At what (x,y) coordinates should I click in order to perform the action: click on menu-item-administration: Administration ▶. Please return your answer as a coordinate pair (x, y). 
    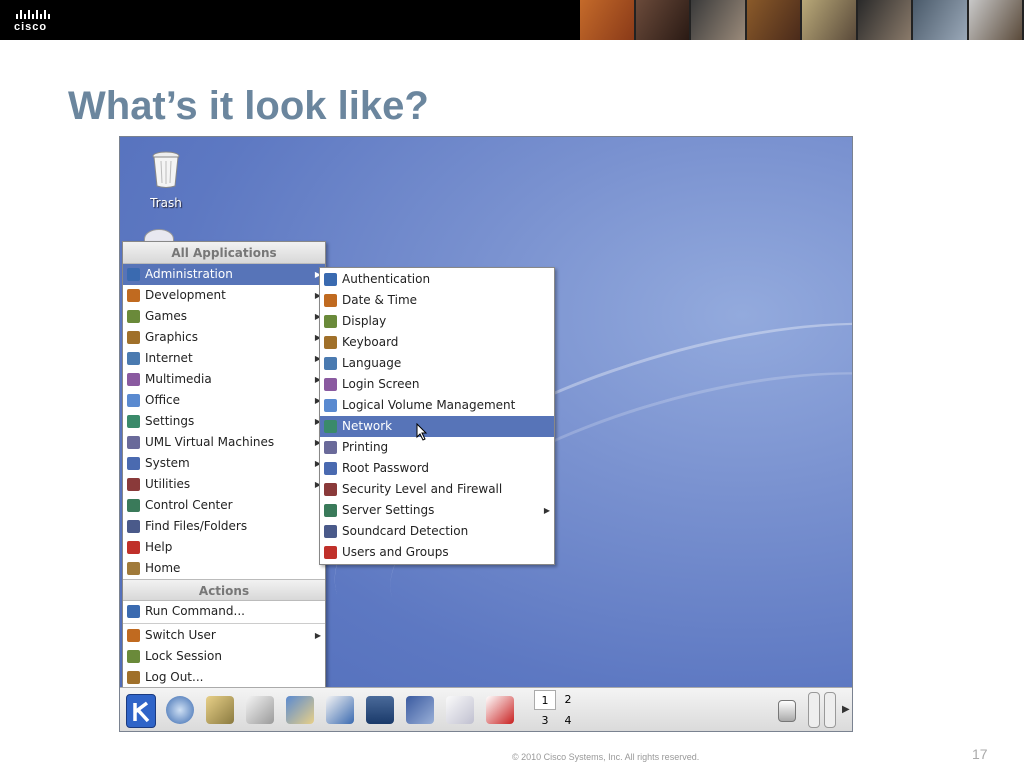
    Looking at the image, I should click on (224, 274).